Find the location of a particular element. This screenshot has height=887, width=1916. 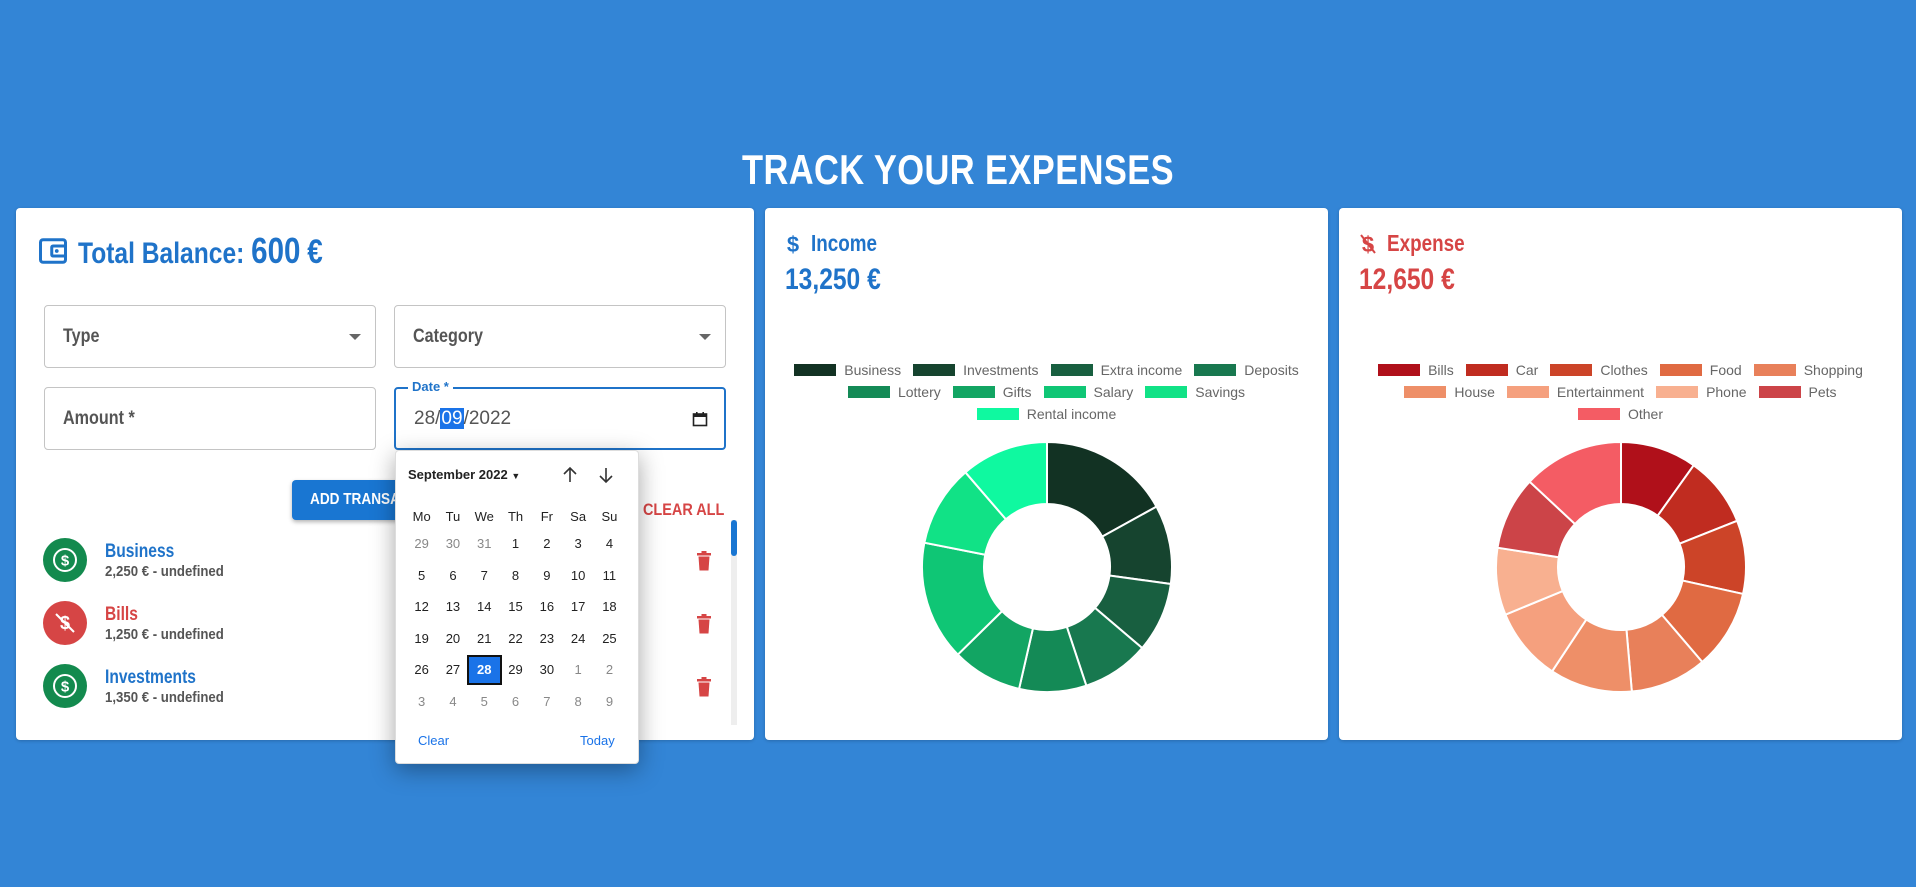

calendar-day: 31 is located at coordinates (484, 544).